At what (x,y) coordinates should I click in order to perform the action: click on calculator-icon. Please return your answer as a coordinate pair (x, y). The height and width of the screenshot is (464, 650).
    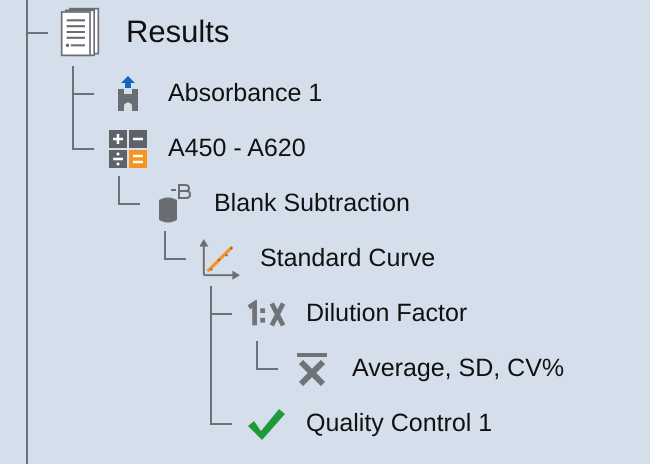
    Looking at the image, I should click on (128, 148).